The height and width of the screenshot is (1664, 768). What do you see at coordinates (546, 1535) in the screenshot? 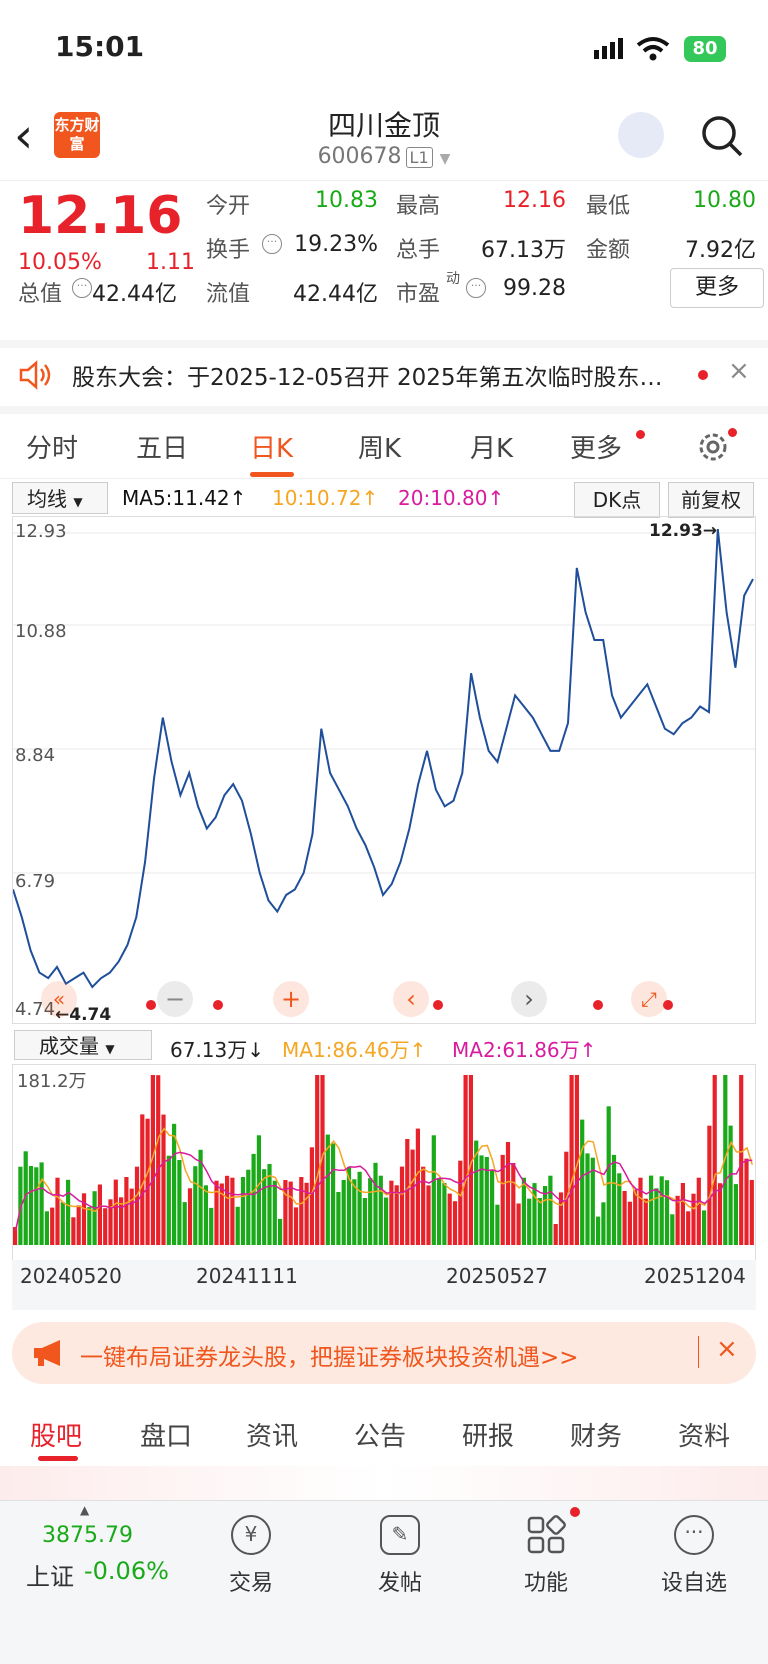
I see `grid-icon` at bounding box center [546, 1535].